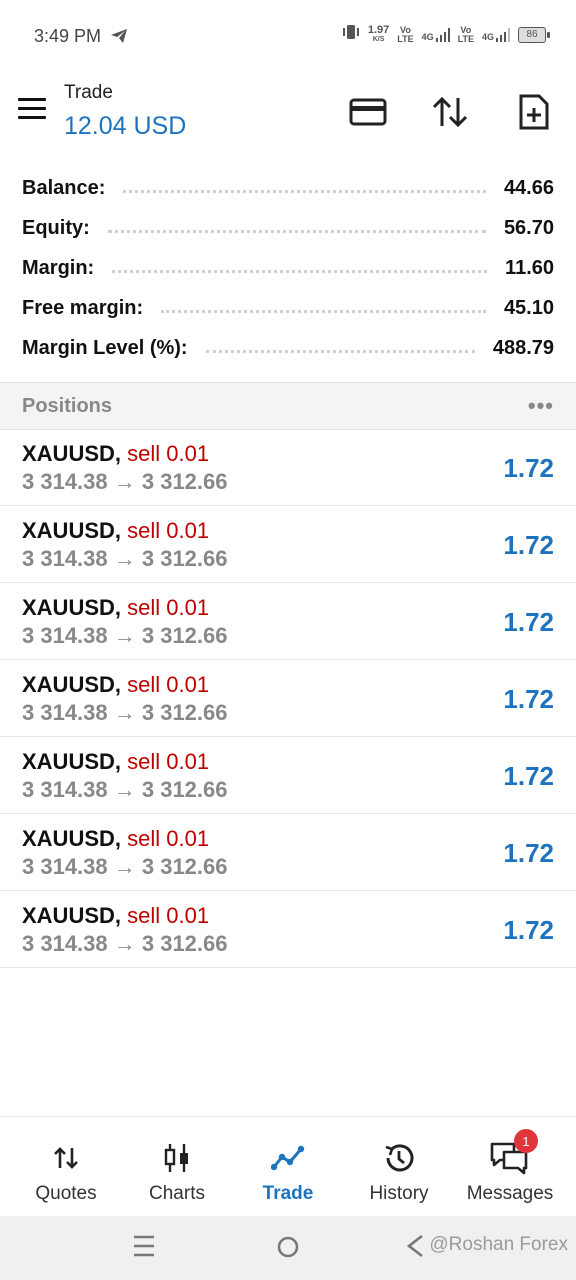 The height and width of the screenshot is (1280, 576). What do you see at coordinates (541, 406) in the screenshot?
I see `more-options-icon: •••` at bounding box center [541, 406].